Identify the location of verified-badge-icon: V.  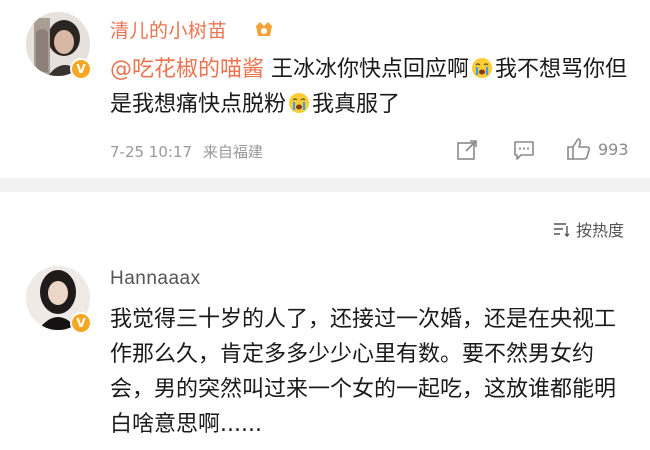
(81, 69).